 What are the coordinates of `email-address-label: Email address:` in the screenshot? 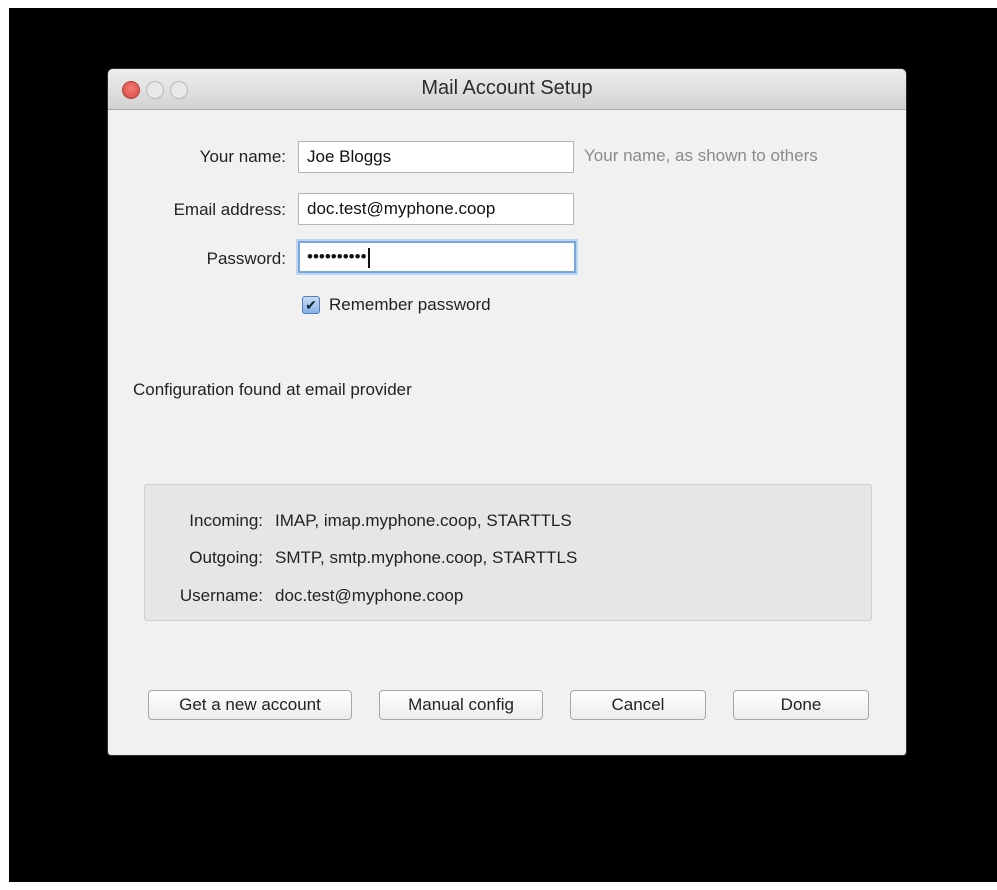 It's located at (229, 209).